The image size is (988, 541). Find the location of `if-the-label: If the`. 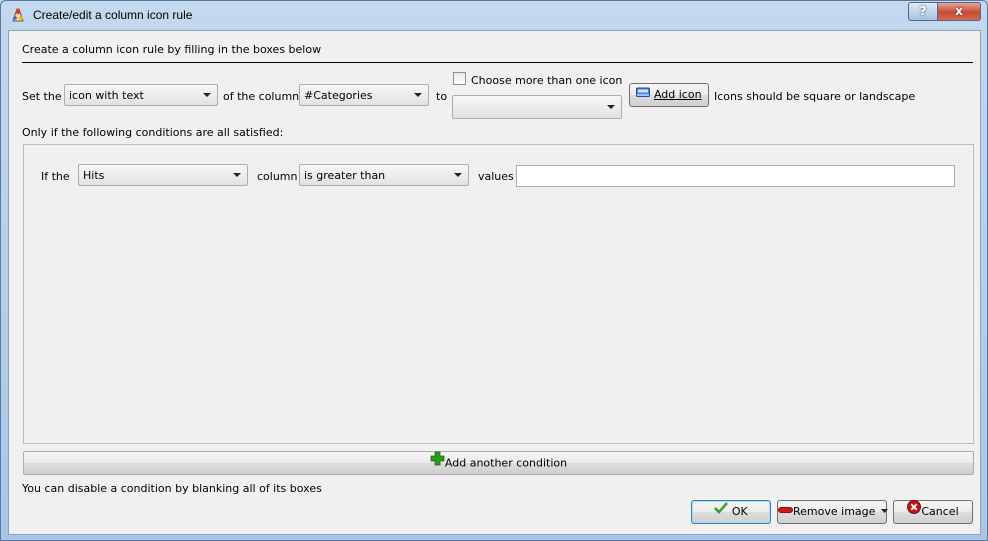

if-the-label: If the is located at coordinates (55, 176).